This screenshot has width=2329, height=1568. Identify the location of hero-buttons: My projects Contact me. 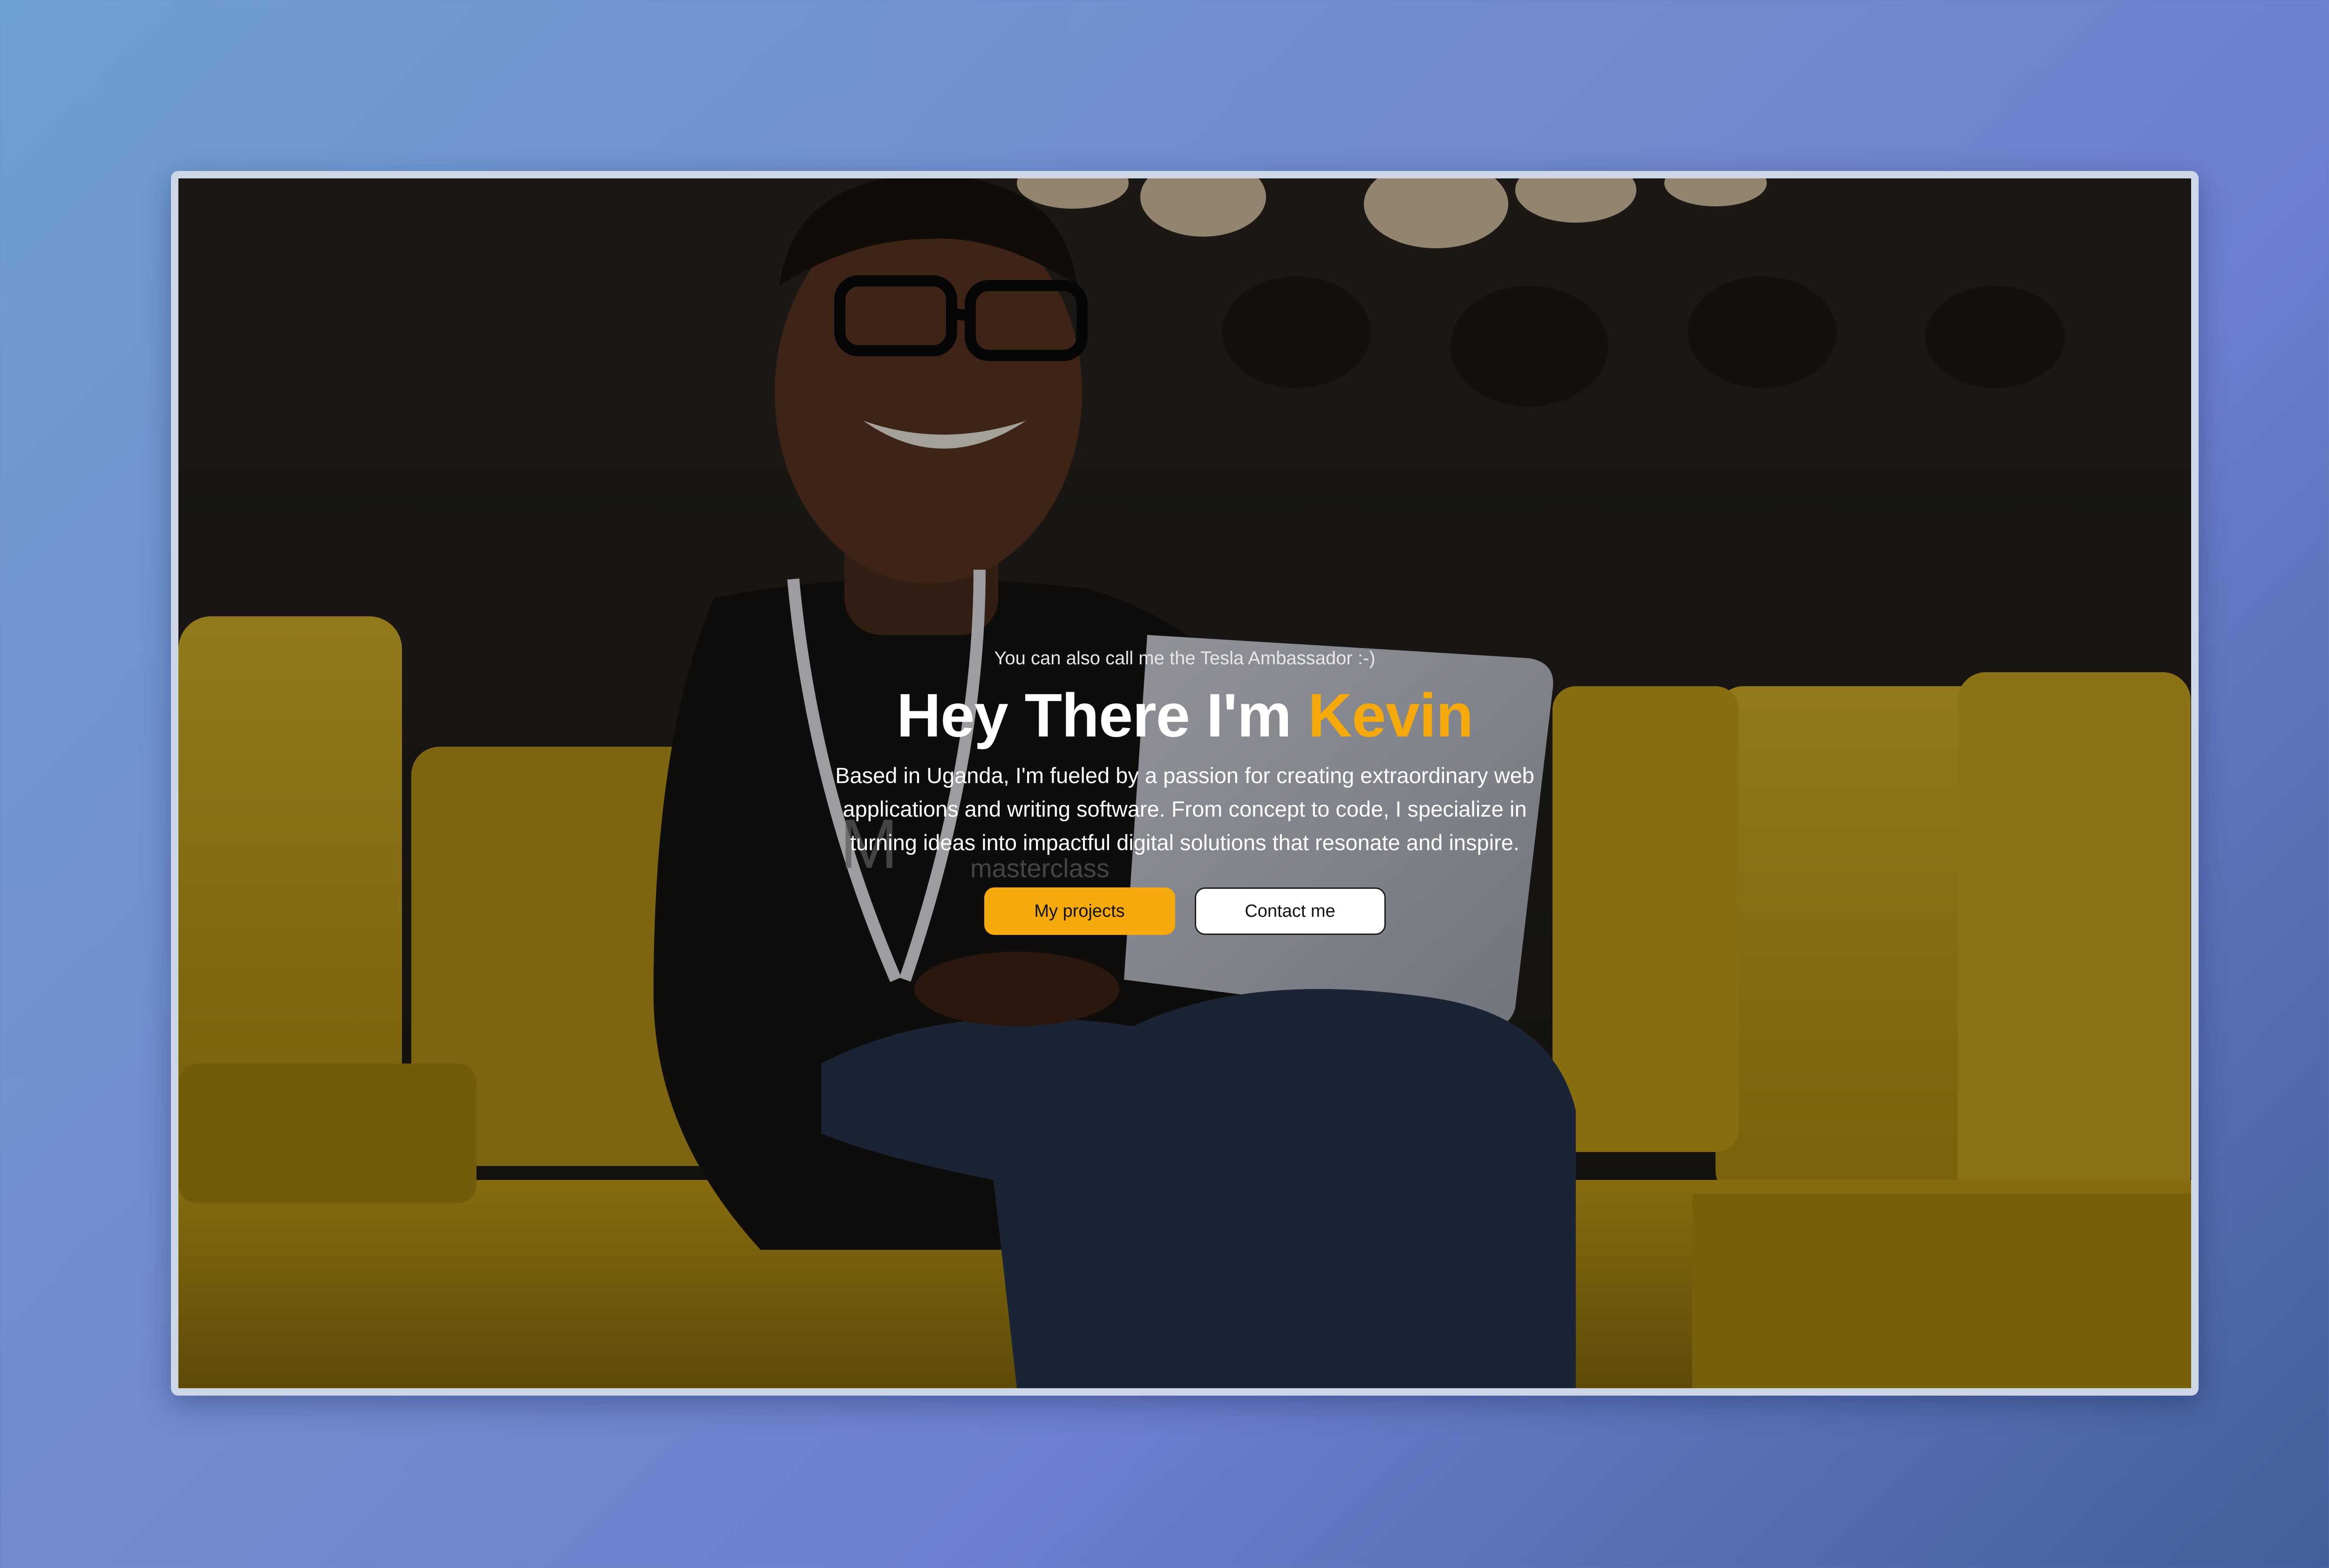
(1185, 911).